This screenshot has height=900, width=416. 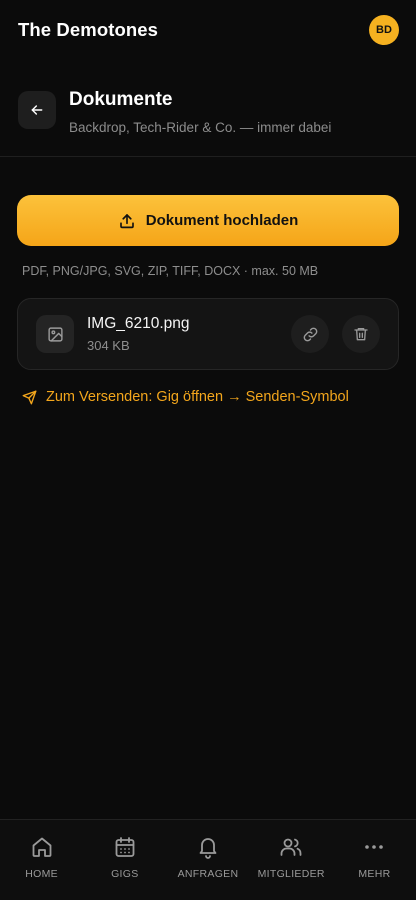 I want to click on back-button, so click(x=37, y=110).